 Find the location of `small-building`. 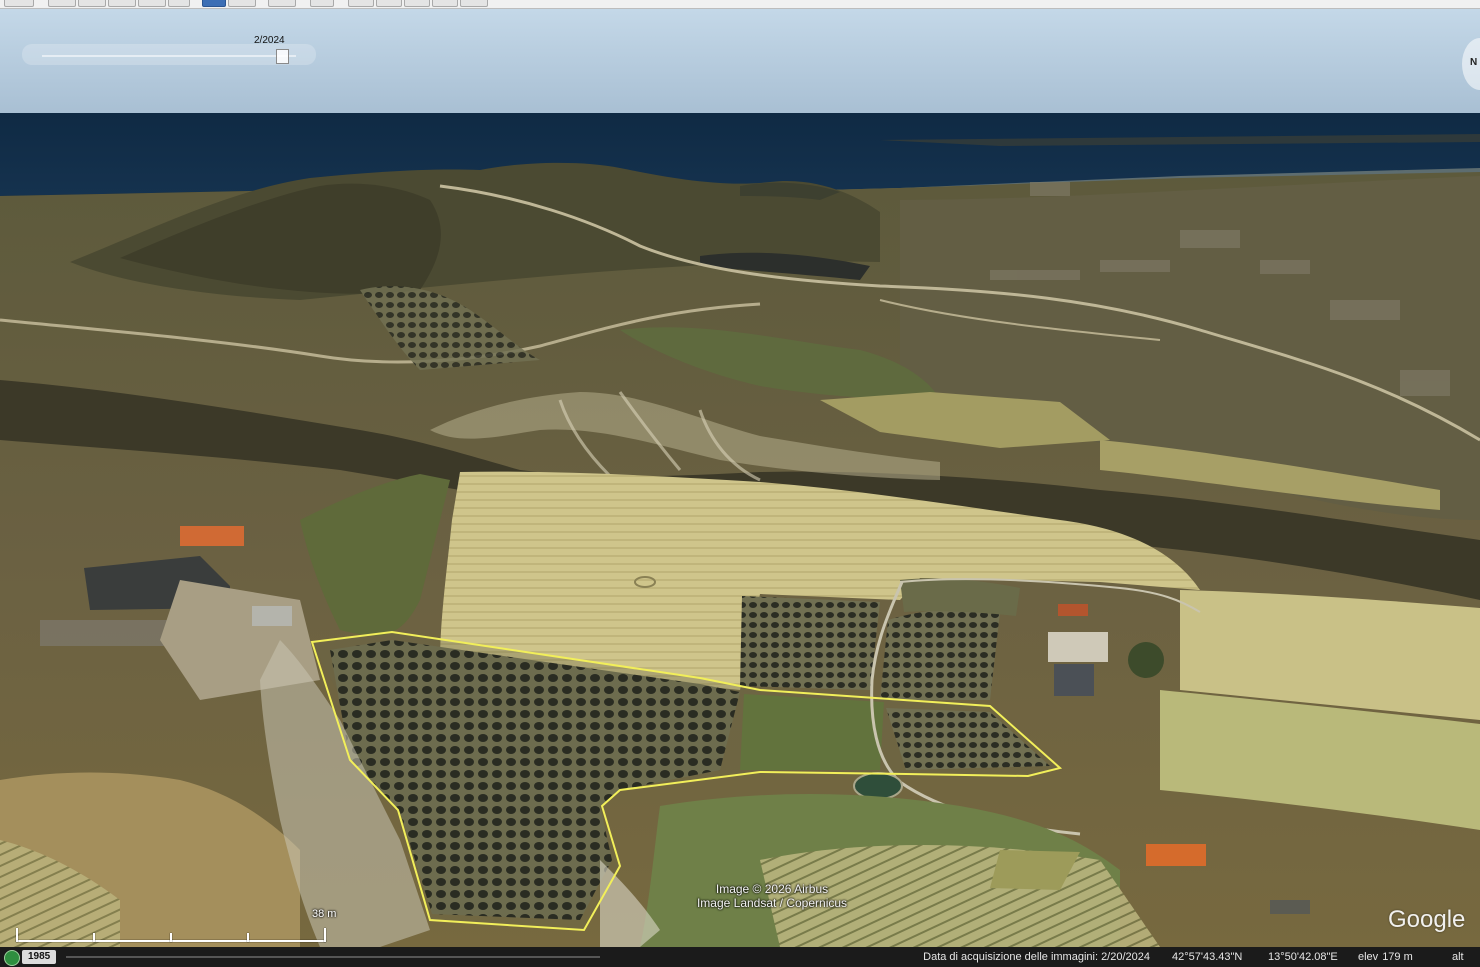

small-building is located at coordinates (1290, 907).